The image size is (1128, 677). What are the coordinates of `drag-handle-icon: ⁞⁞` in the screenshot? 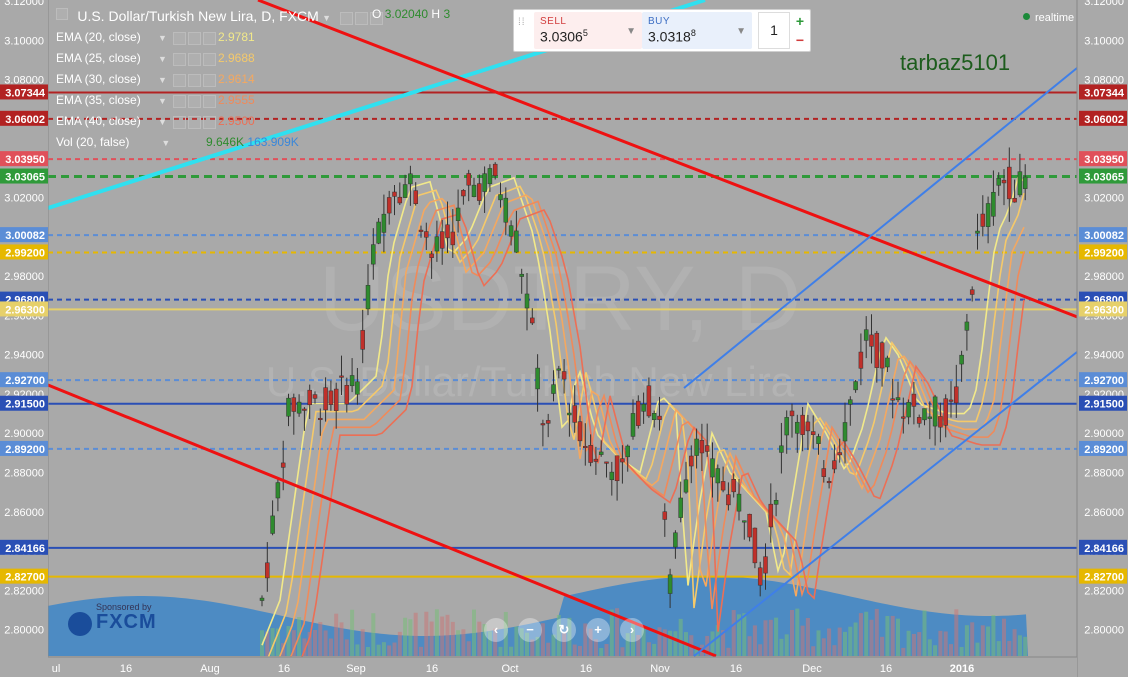 It's located at (523, 23).